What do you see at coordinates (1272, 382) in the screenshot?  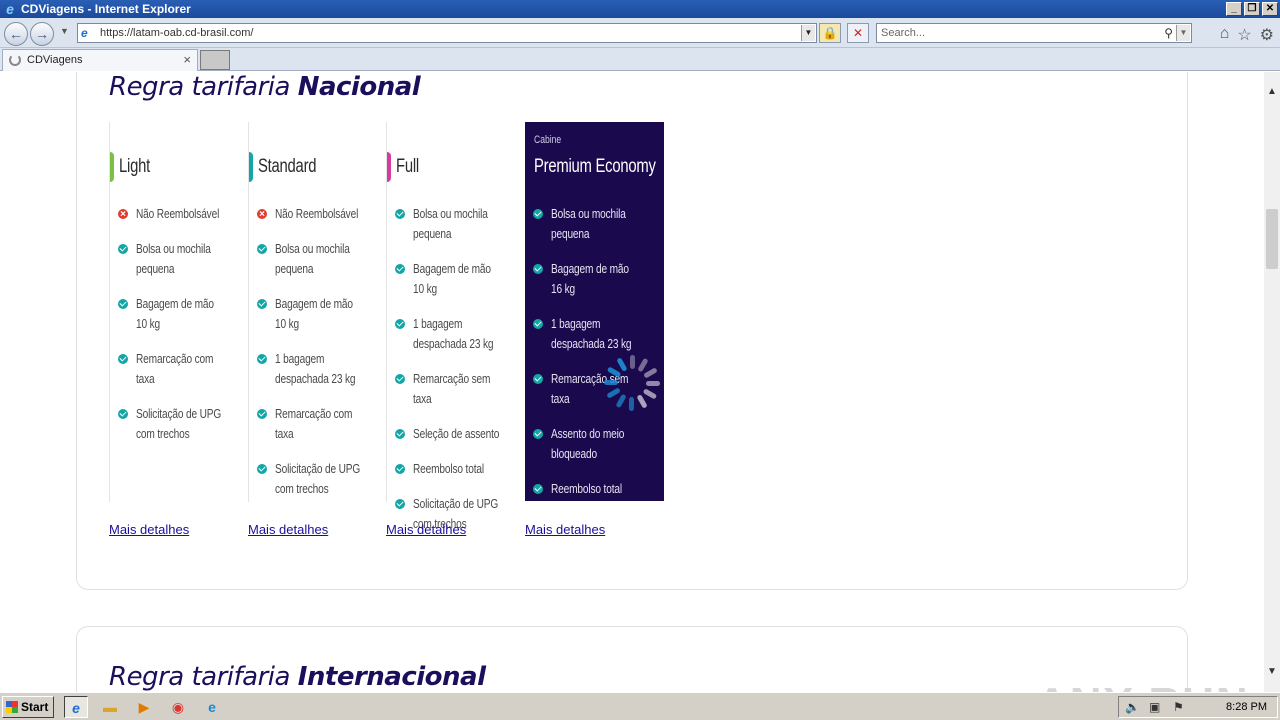 I see `vertical-scrollbar: ▲ ▼` at bounding box center [1272, 382].